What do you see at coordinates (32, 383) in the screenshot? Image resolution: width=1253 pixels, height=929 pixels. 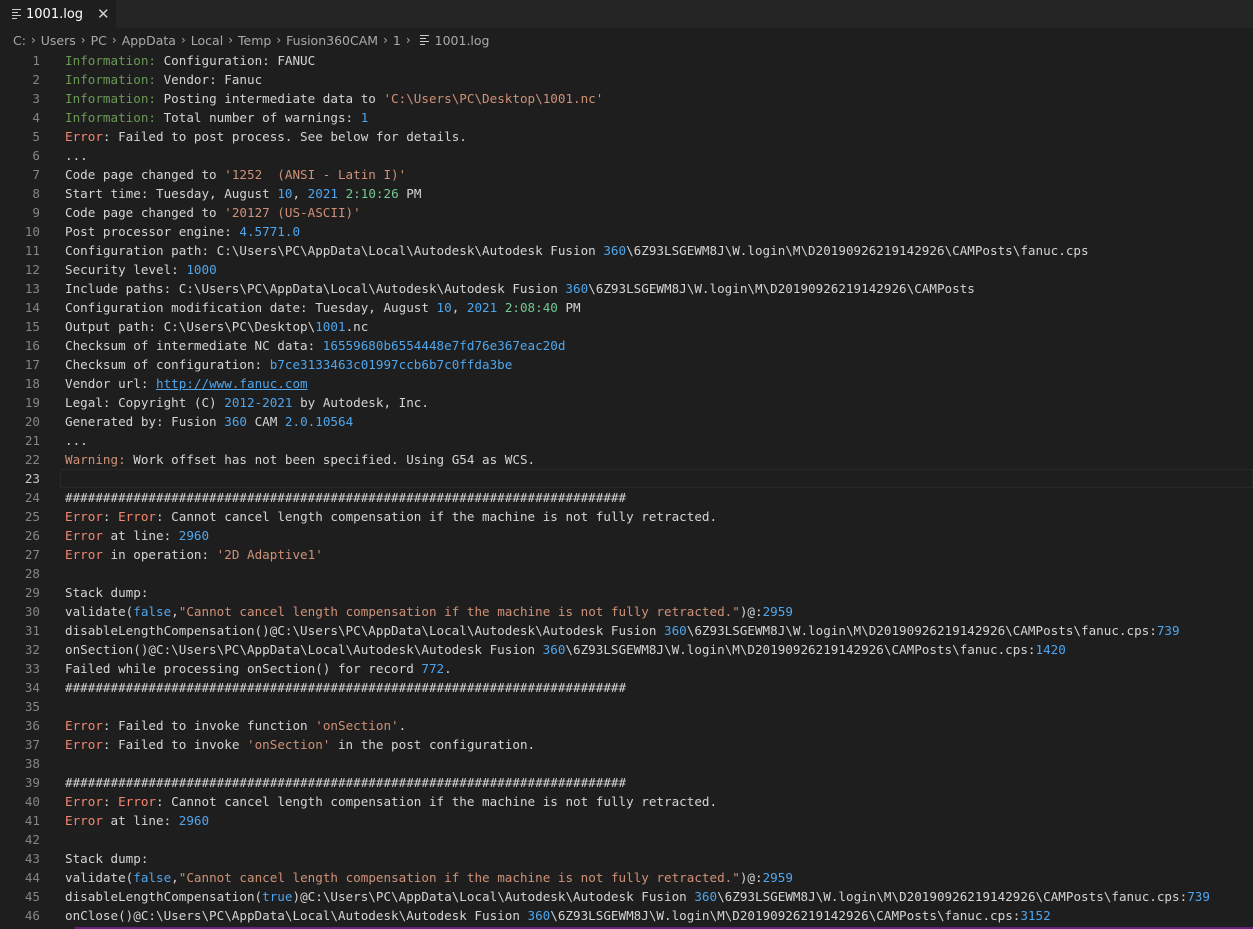 I see `line-number: 18` at bounding box center [32, 383].